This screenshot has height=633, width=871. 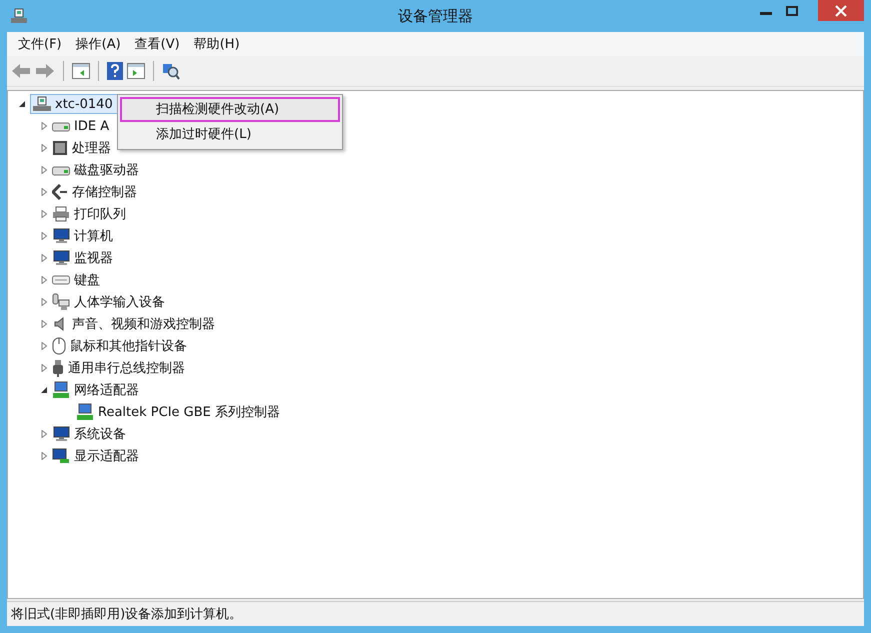 What do you see at coordinates (119, 302) in the screenshot?
I see `tree-item: 人体学输入设备` at bounding box center [119, 302].